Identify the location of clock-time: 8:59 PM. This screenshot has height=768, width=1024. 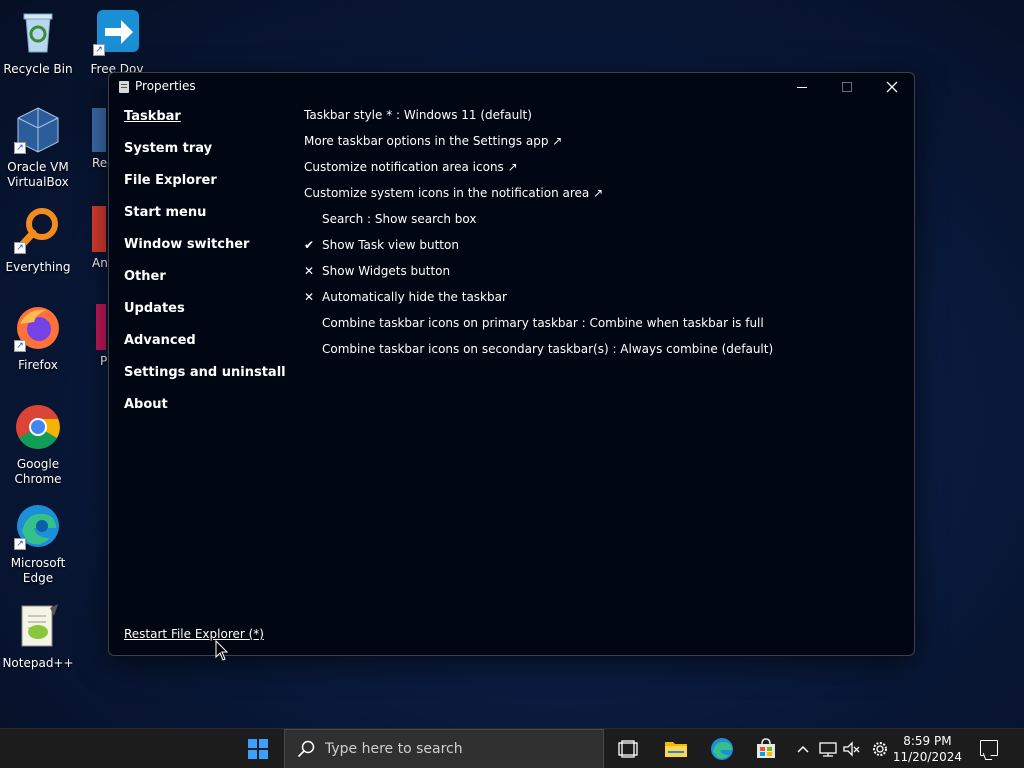
(927, 741).